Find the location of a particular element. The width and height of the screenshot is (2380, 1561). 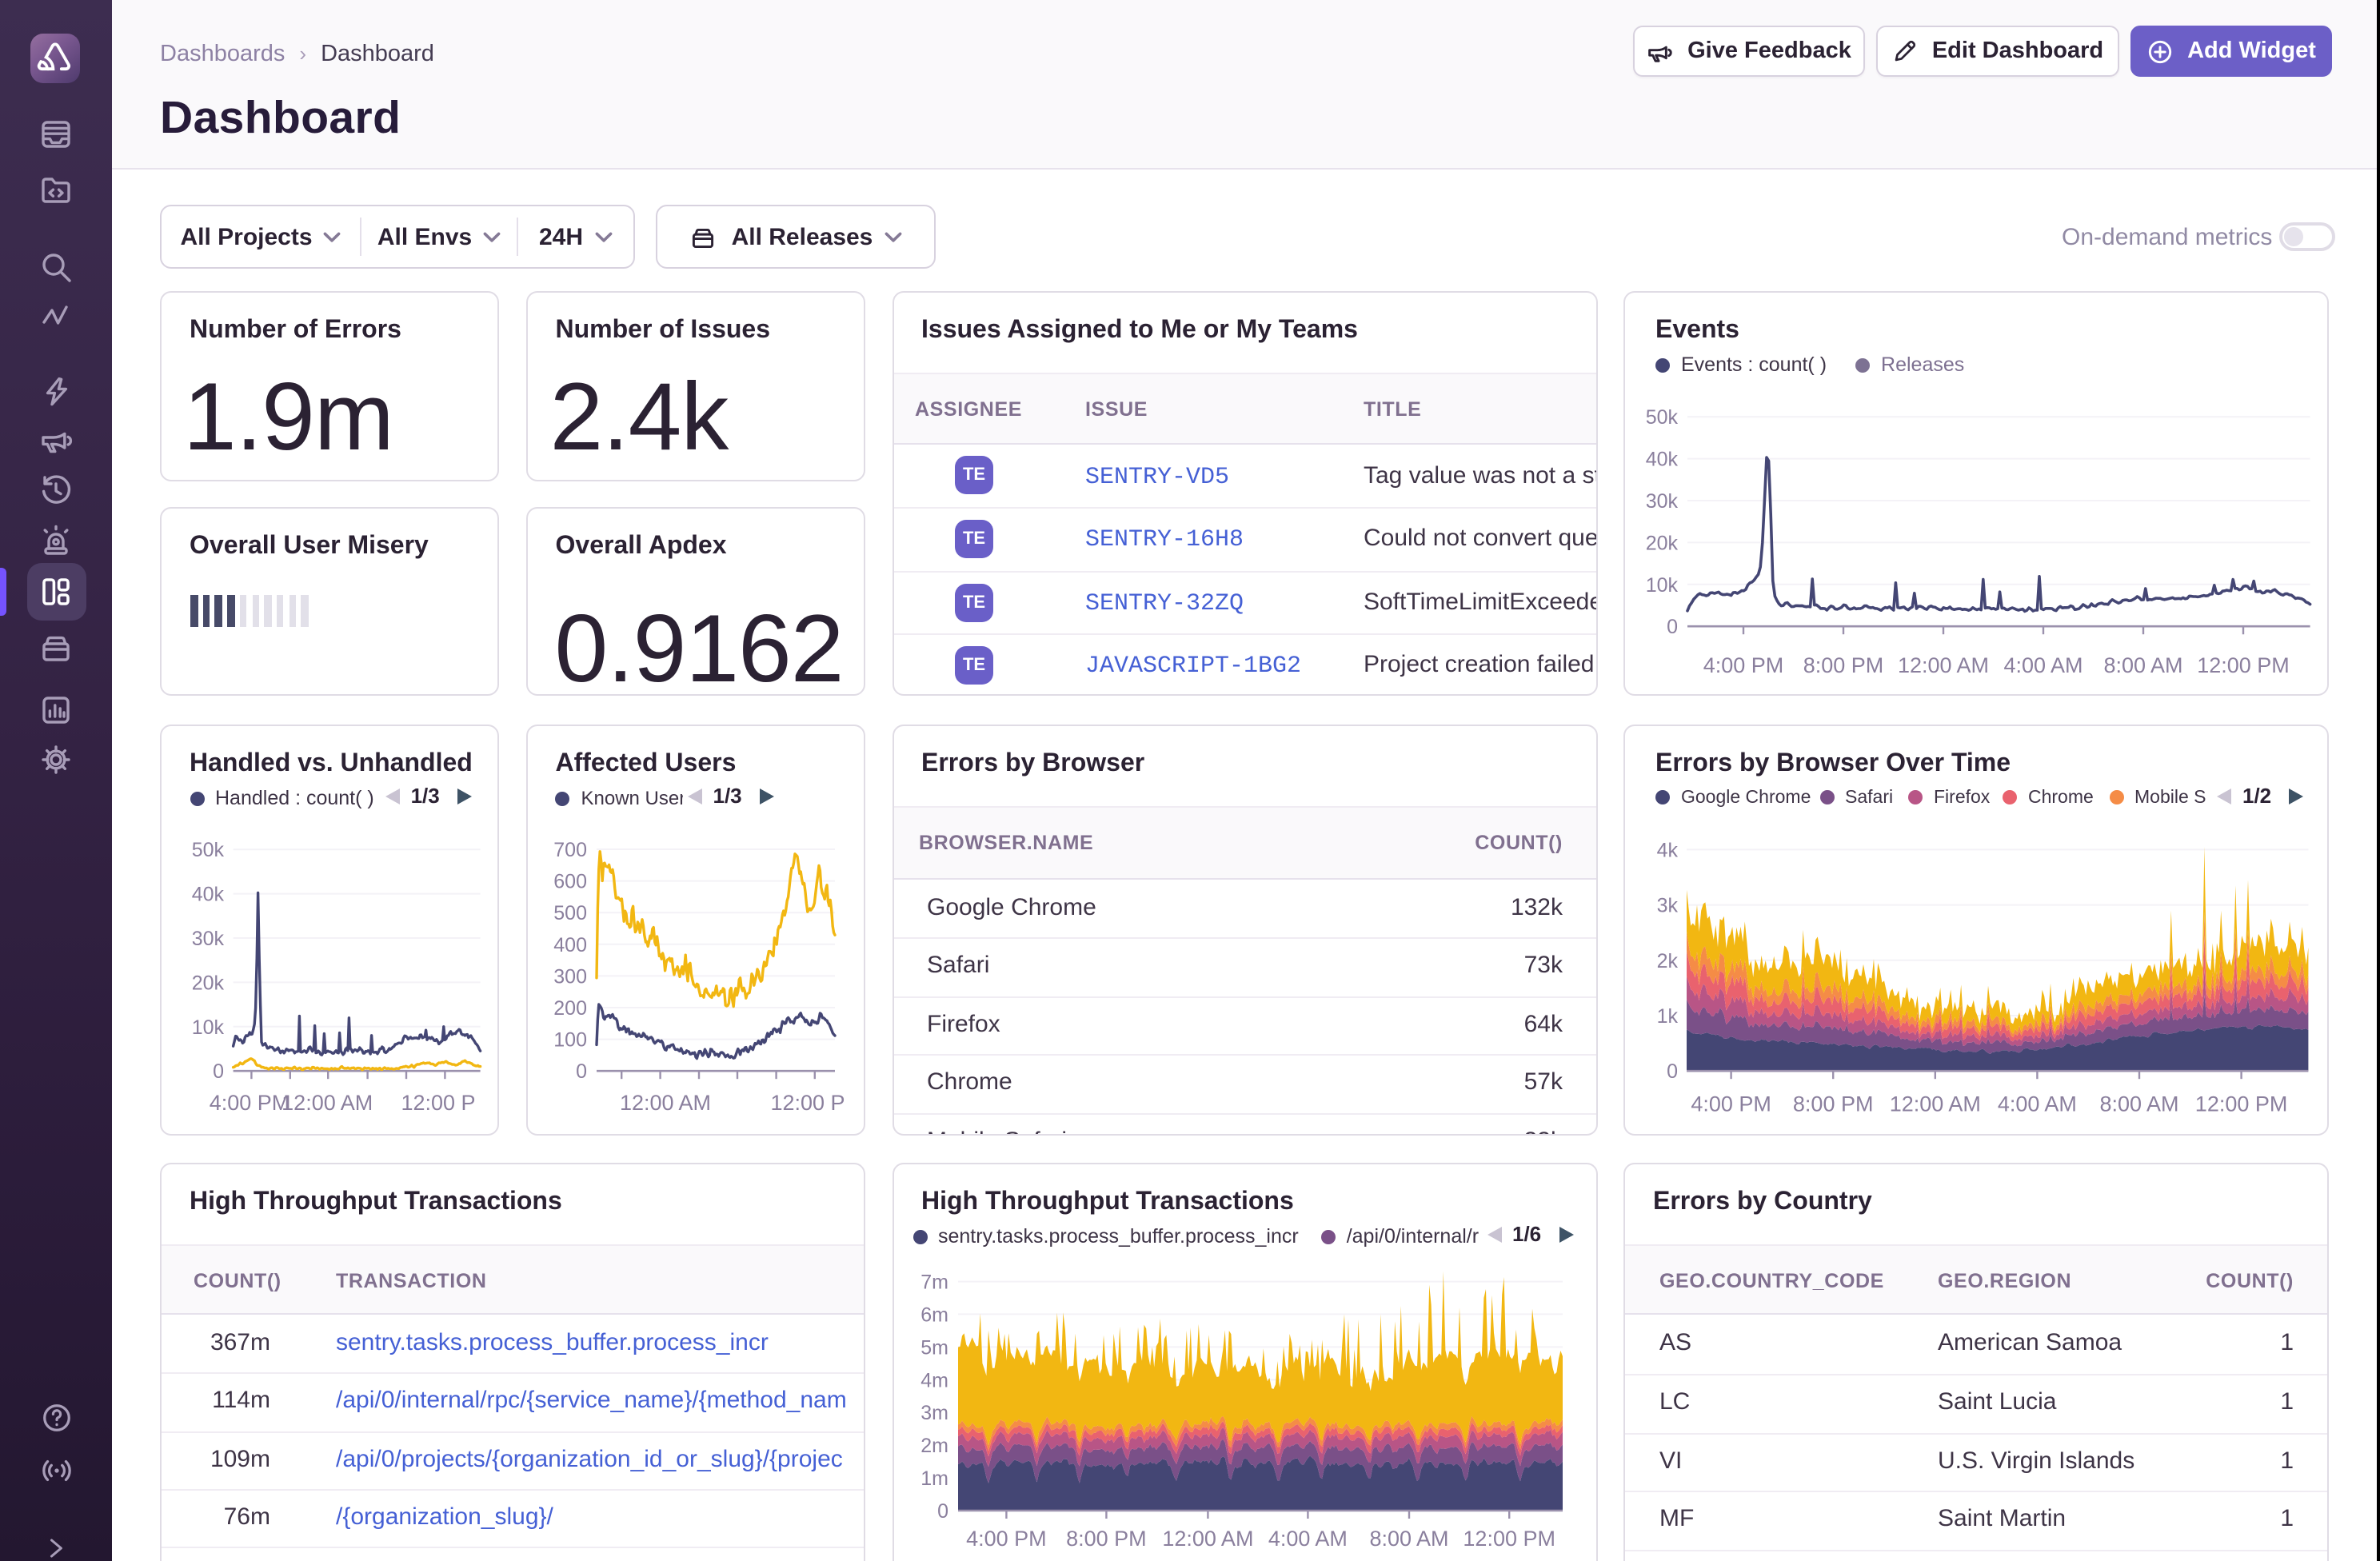

svg-text: 400 is located at coordinates (570, 945).